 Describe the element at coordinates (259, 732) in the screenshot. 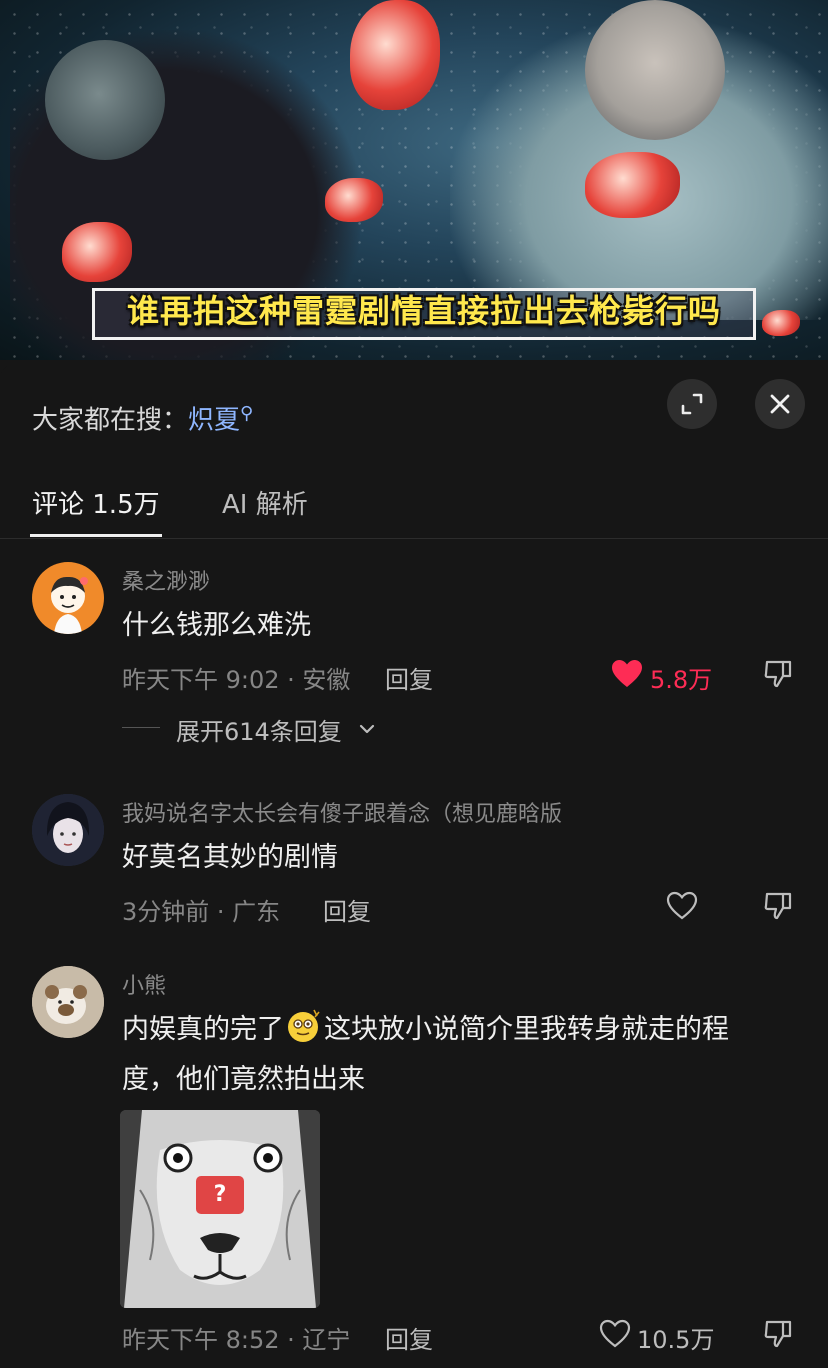

I see `expand-replies-label: 展开614条回复` at that location.